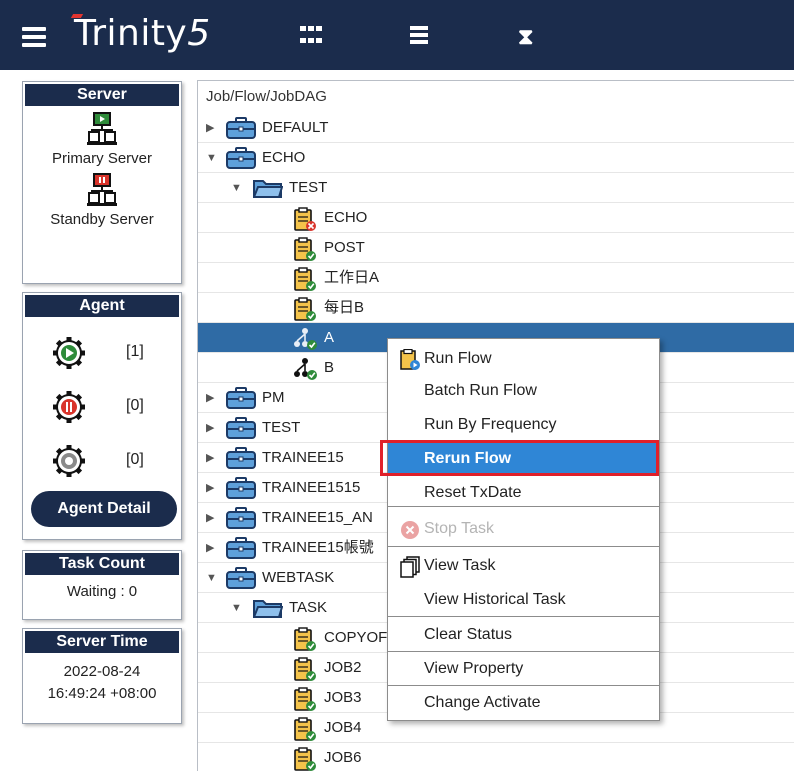  I want to click on menu-item: View Property, so click(523, 669).